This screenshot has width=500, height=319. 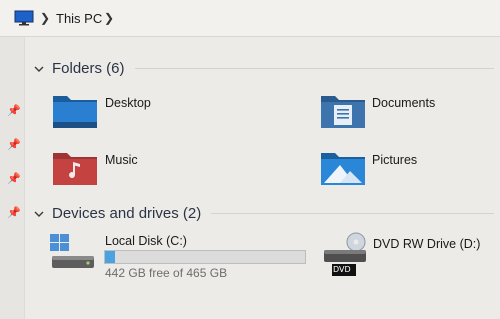 What do you see at coordinates (404, 103) in the screenshot?
I see `folder-label: Documents` at bounding box center [404, 103].